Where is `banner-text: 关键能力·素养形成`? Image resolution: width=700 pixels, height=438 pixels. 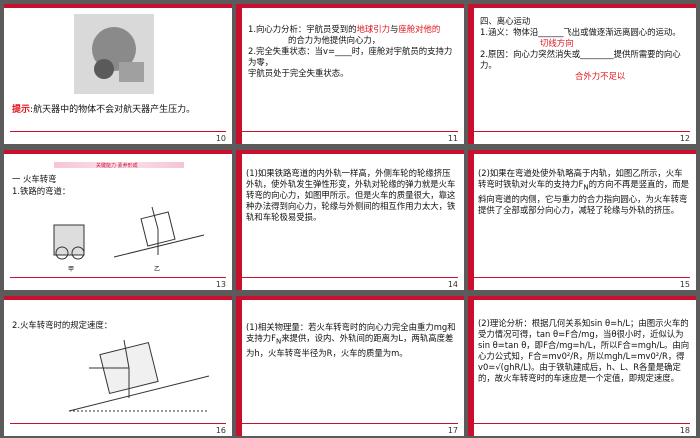 banner-text: 关键能力·素养形成 is located at coordinates (117, 166).